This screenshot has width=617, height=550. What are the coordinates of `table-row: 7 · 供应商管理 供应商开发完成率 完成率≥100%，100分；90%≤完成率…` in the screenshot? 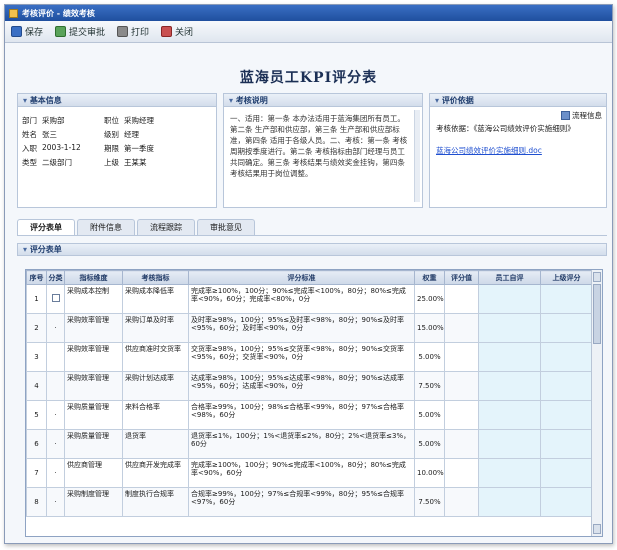 It's located at (309, 473).